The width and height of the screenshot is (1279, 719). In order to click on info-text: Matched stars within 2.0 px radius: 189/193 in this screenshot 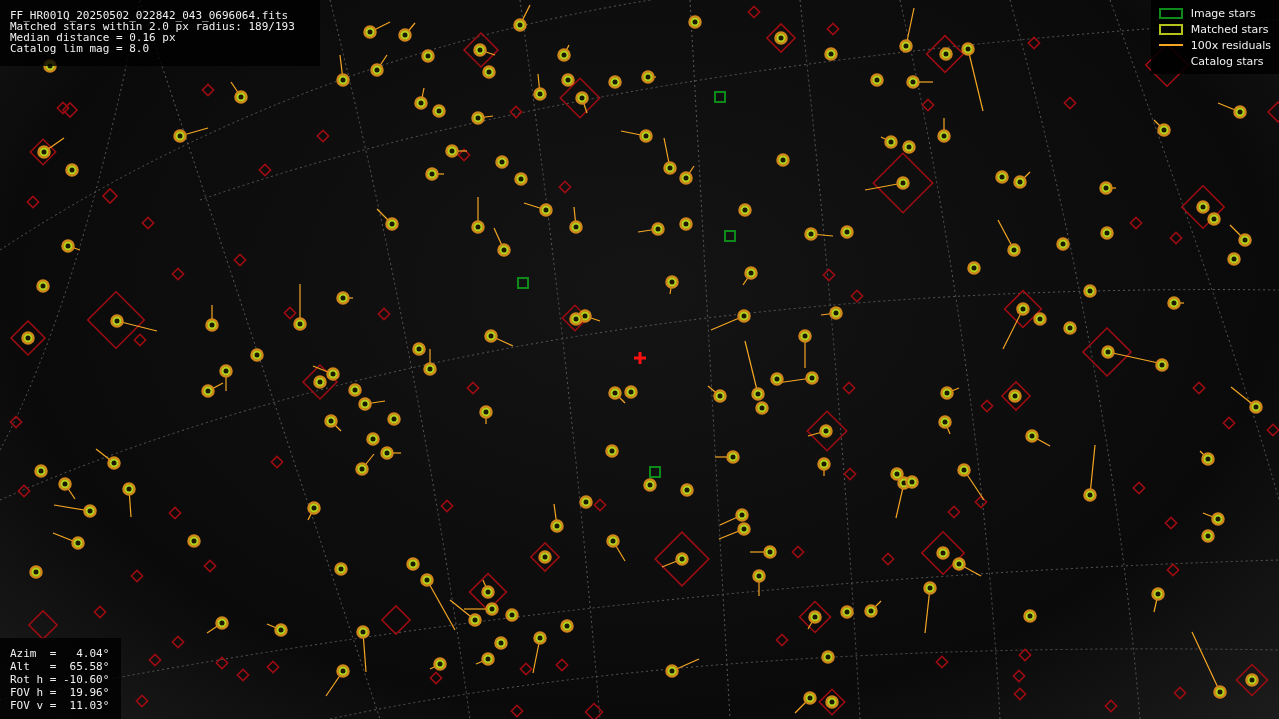, I will do `click(153, 26)`.